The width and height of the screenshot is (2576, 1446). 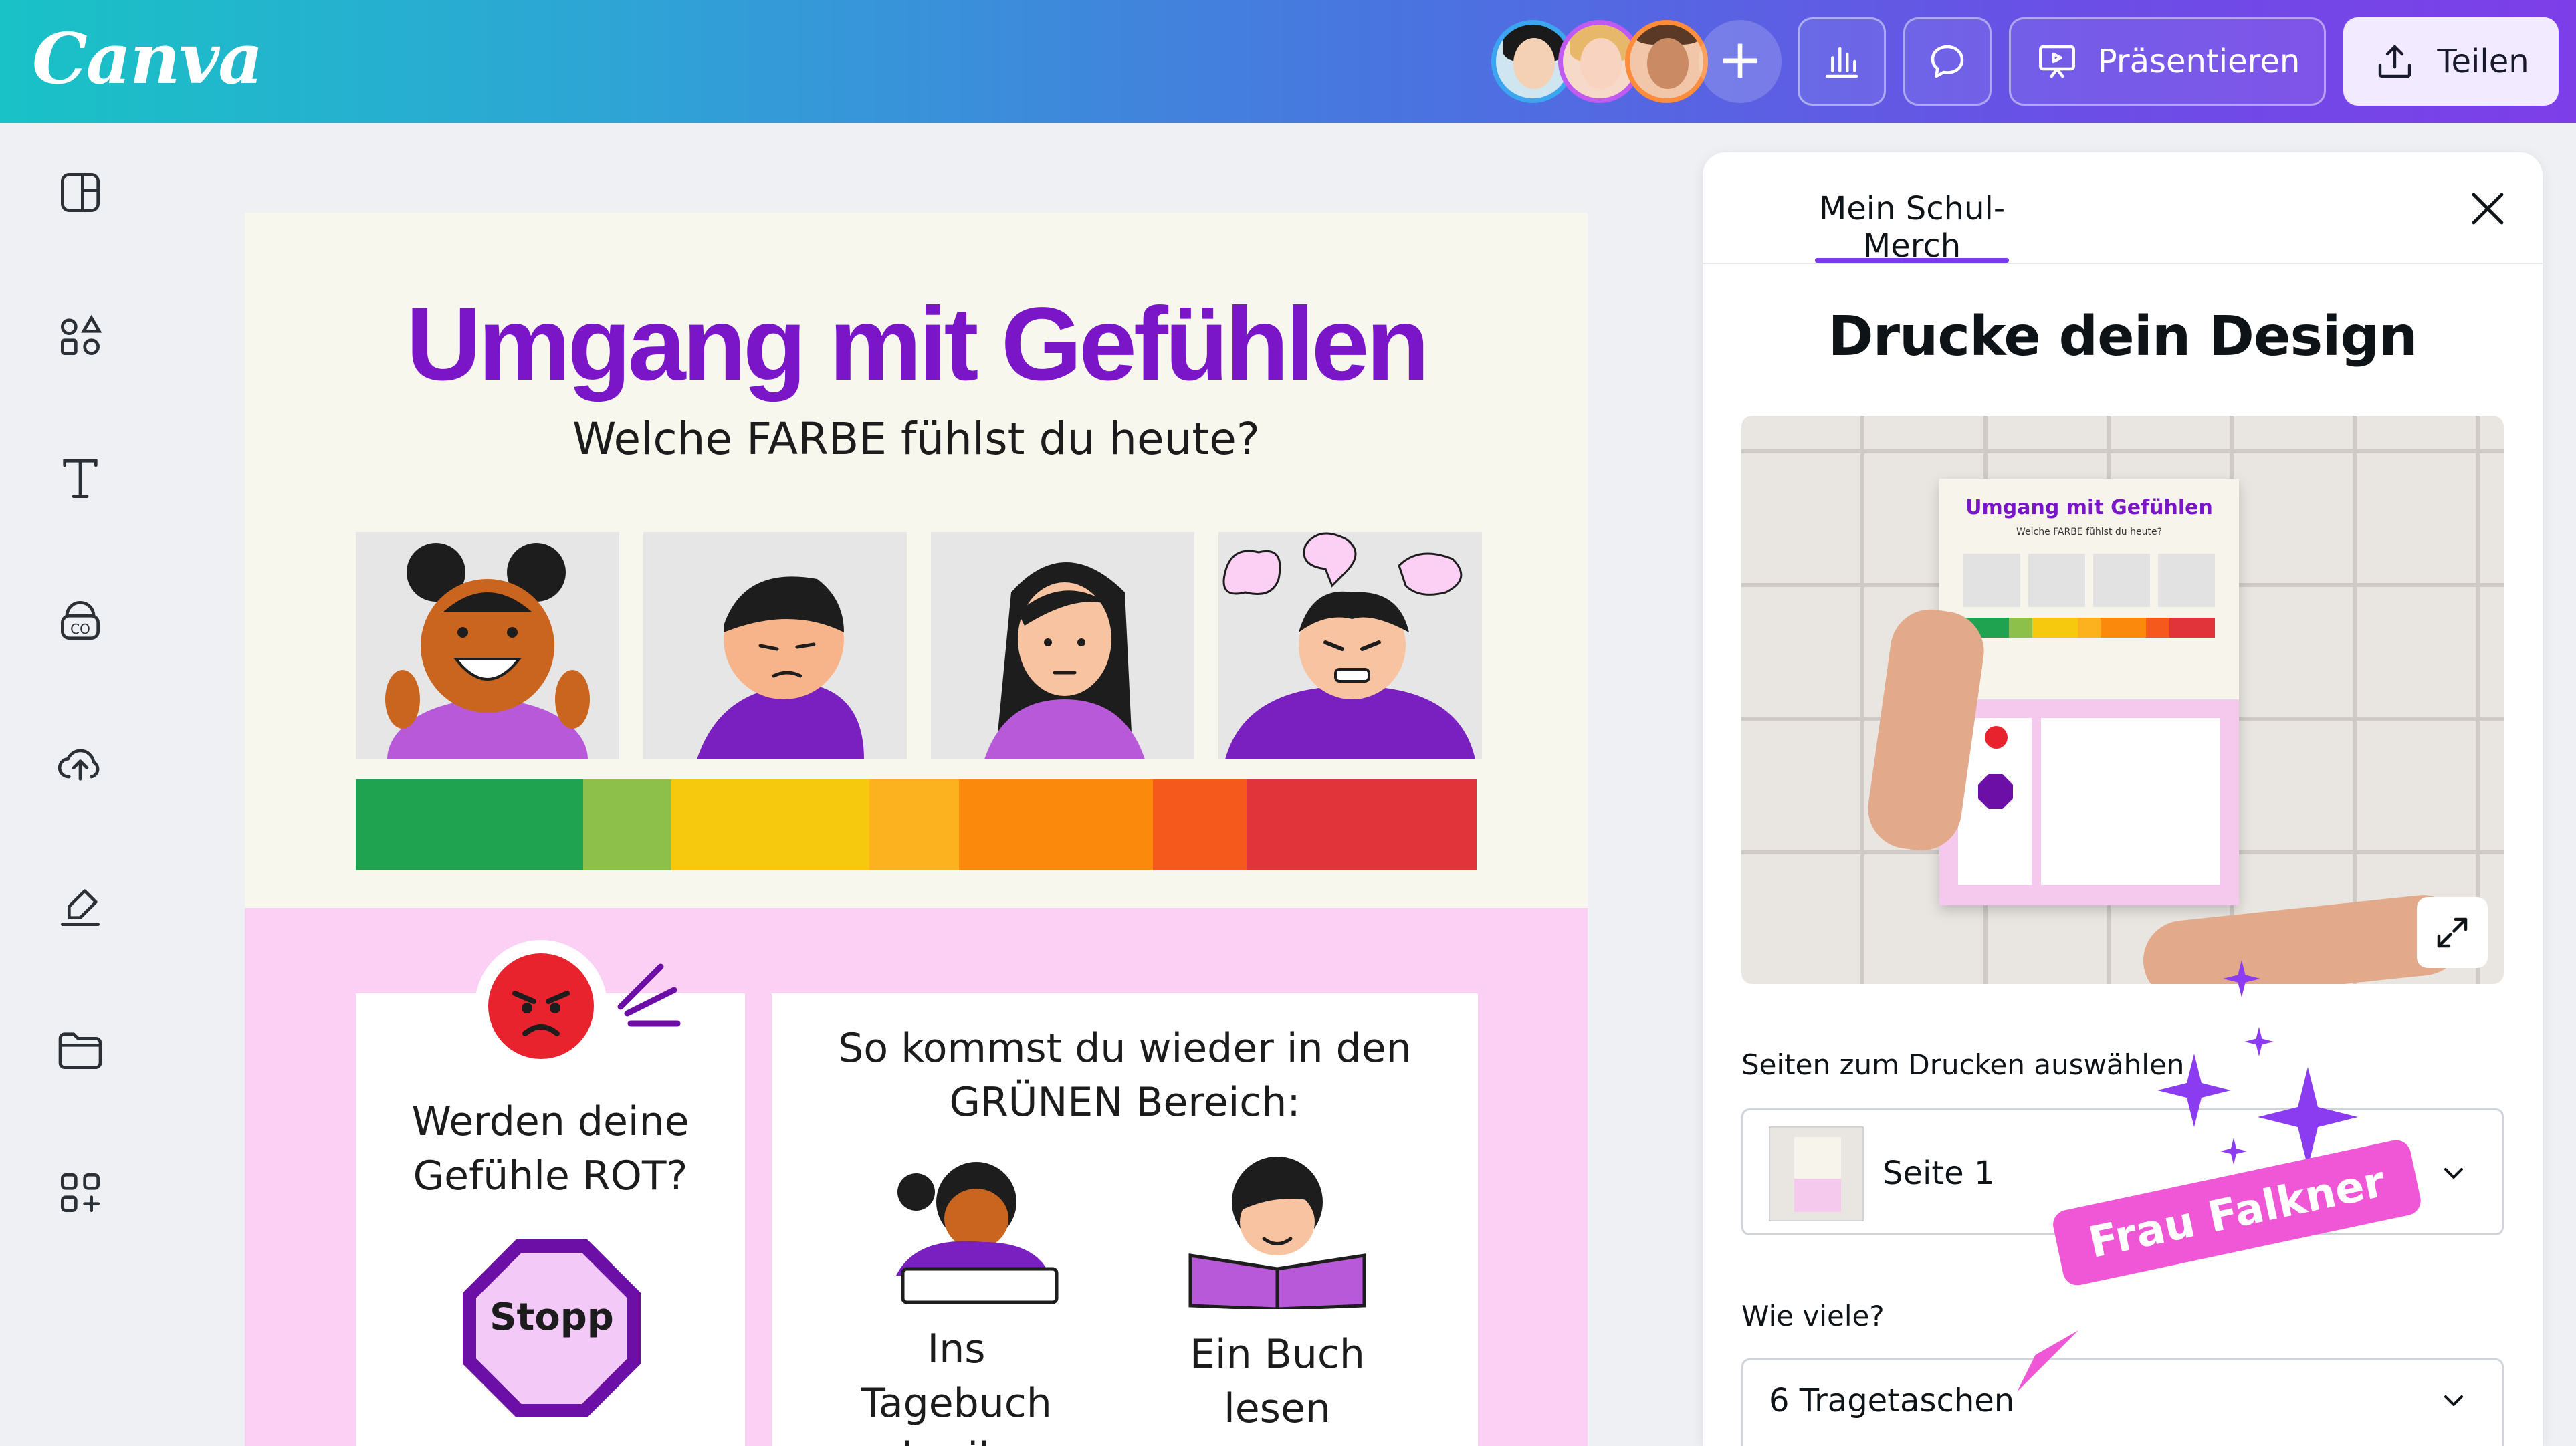 I want to click on comment-button, so click(x=1948, y=61).